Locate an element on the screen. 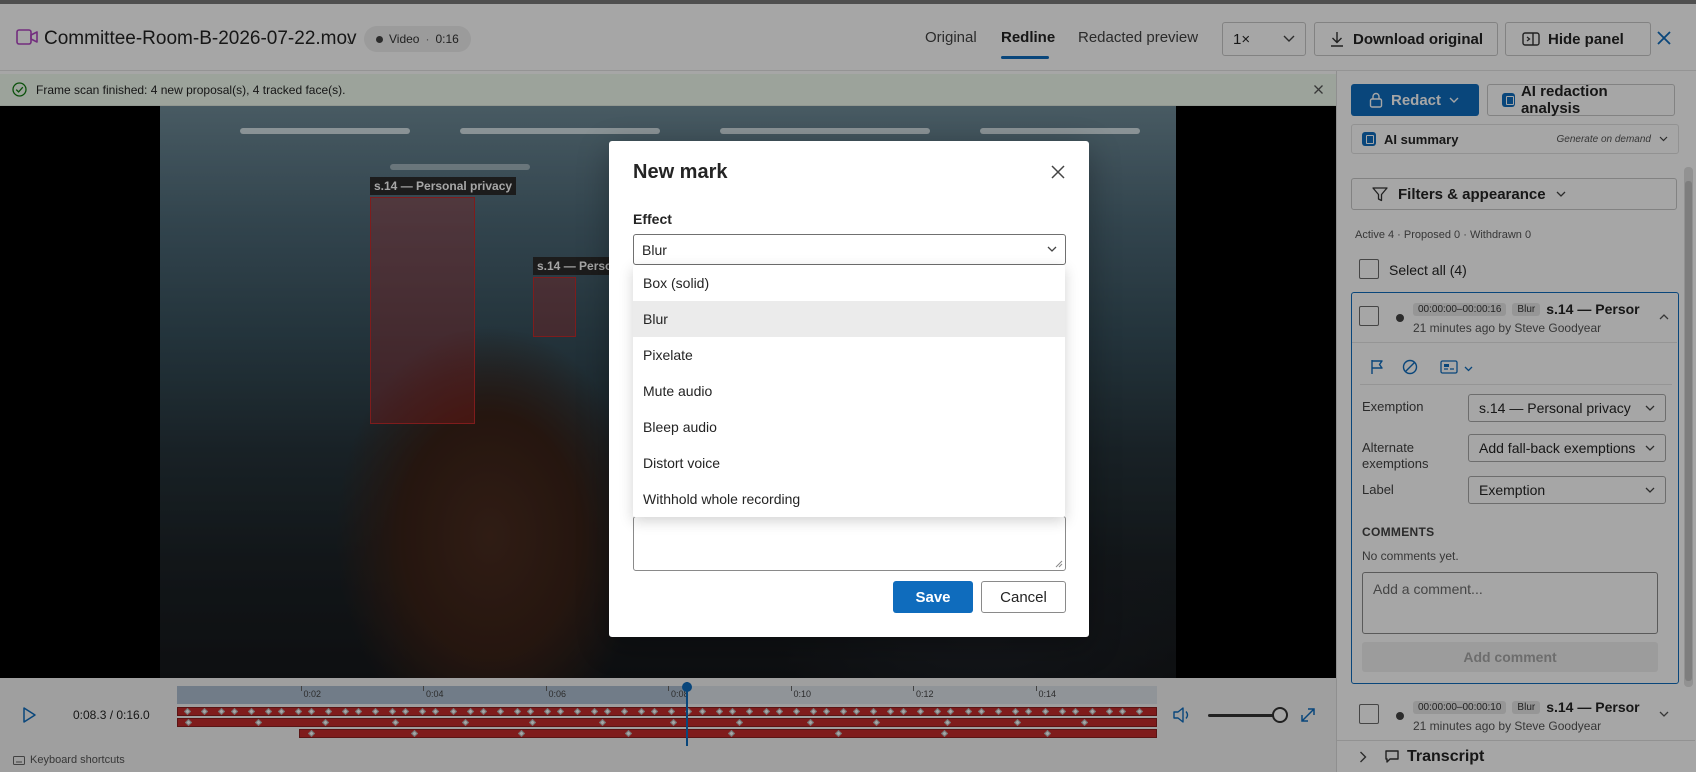 The height and width of the screenshot is (772, 1696). note-textarea is located at coordinates (849, 543).